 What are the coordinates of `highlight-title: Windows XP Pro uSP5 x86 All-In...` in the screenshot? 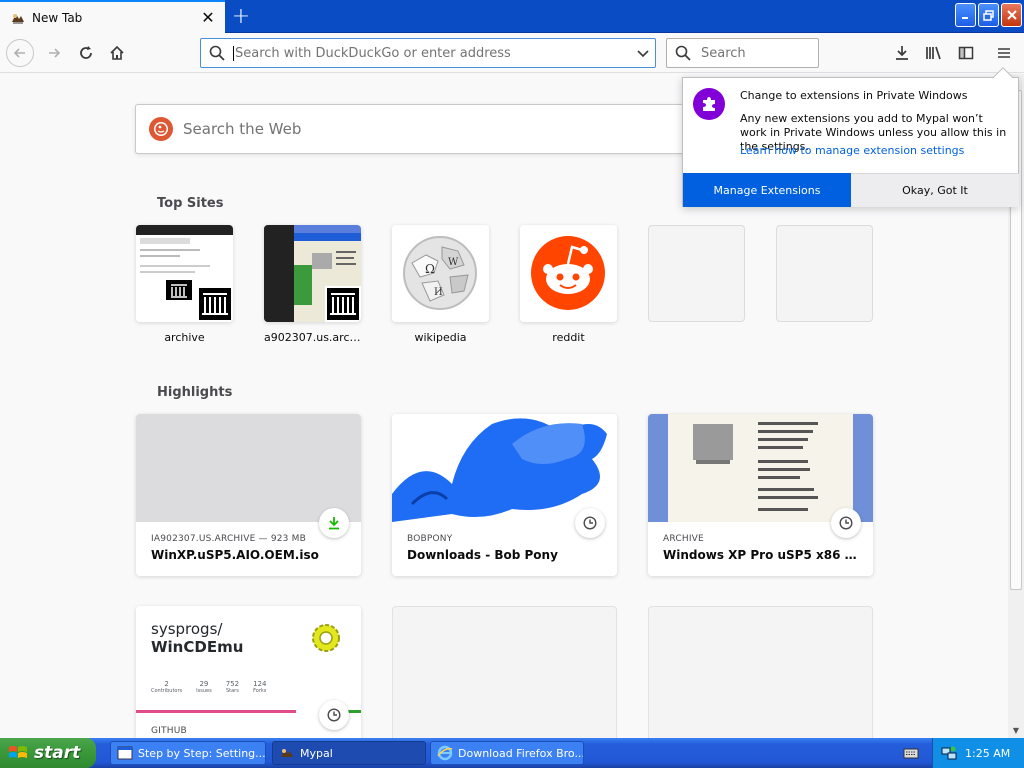 It's located at (763, 555).